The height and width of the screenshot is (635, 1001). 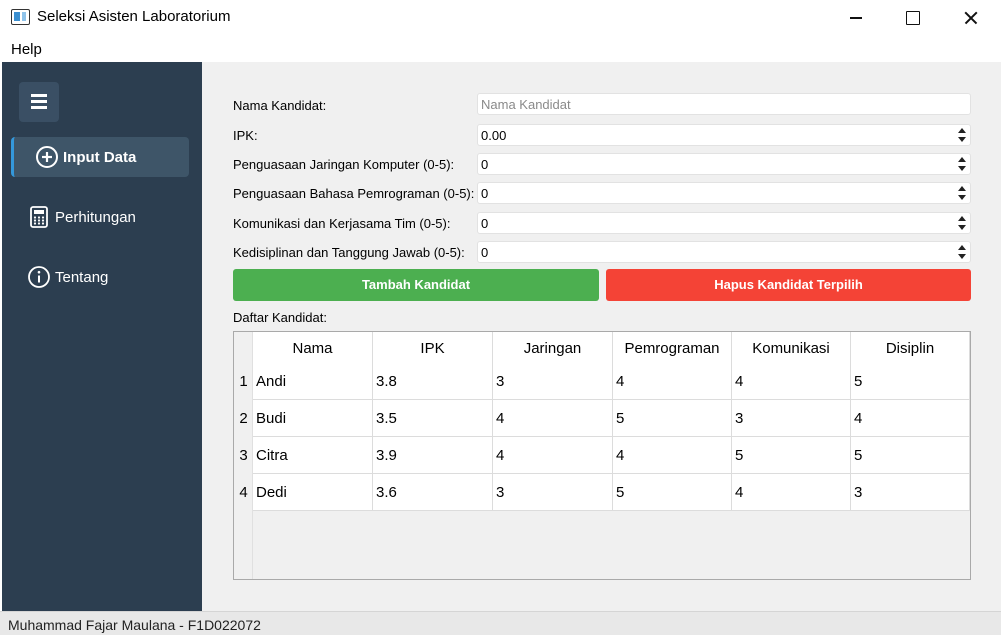 What do you see at coordinates (485, 193) in the screenshot?
I see `pemrograman-value: 0` at bounding box center [485, 193].